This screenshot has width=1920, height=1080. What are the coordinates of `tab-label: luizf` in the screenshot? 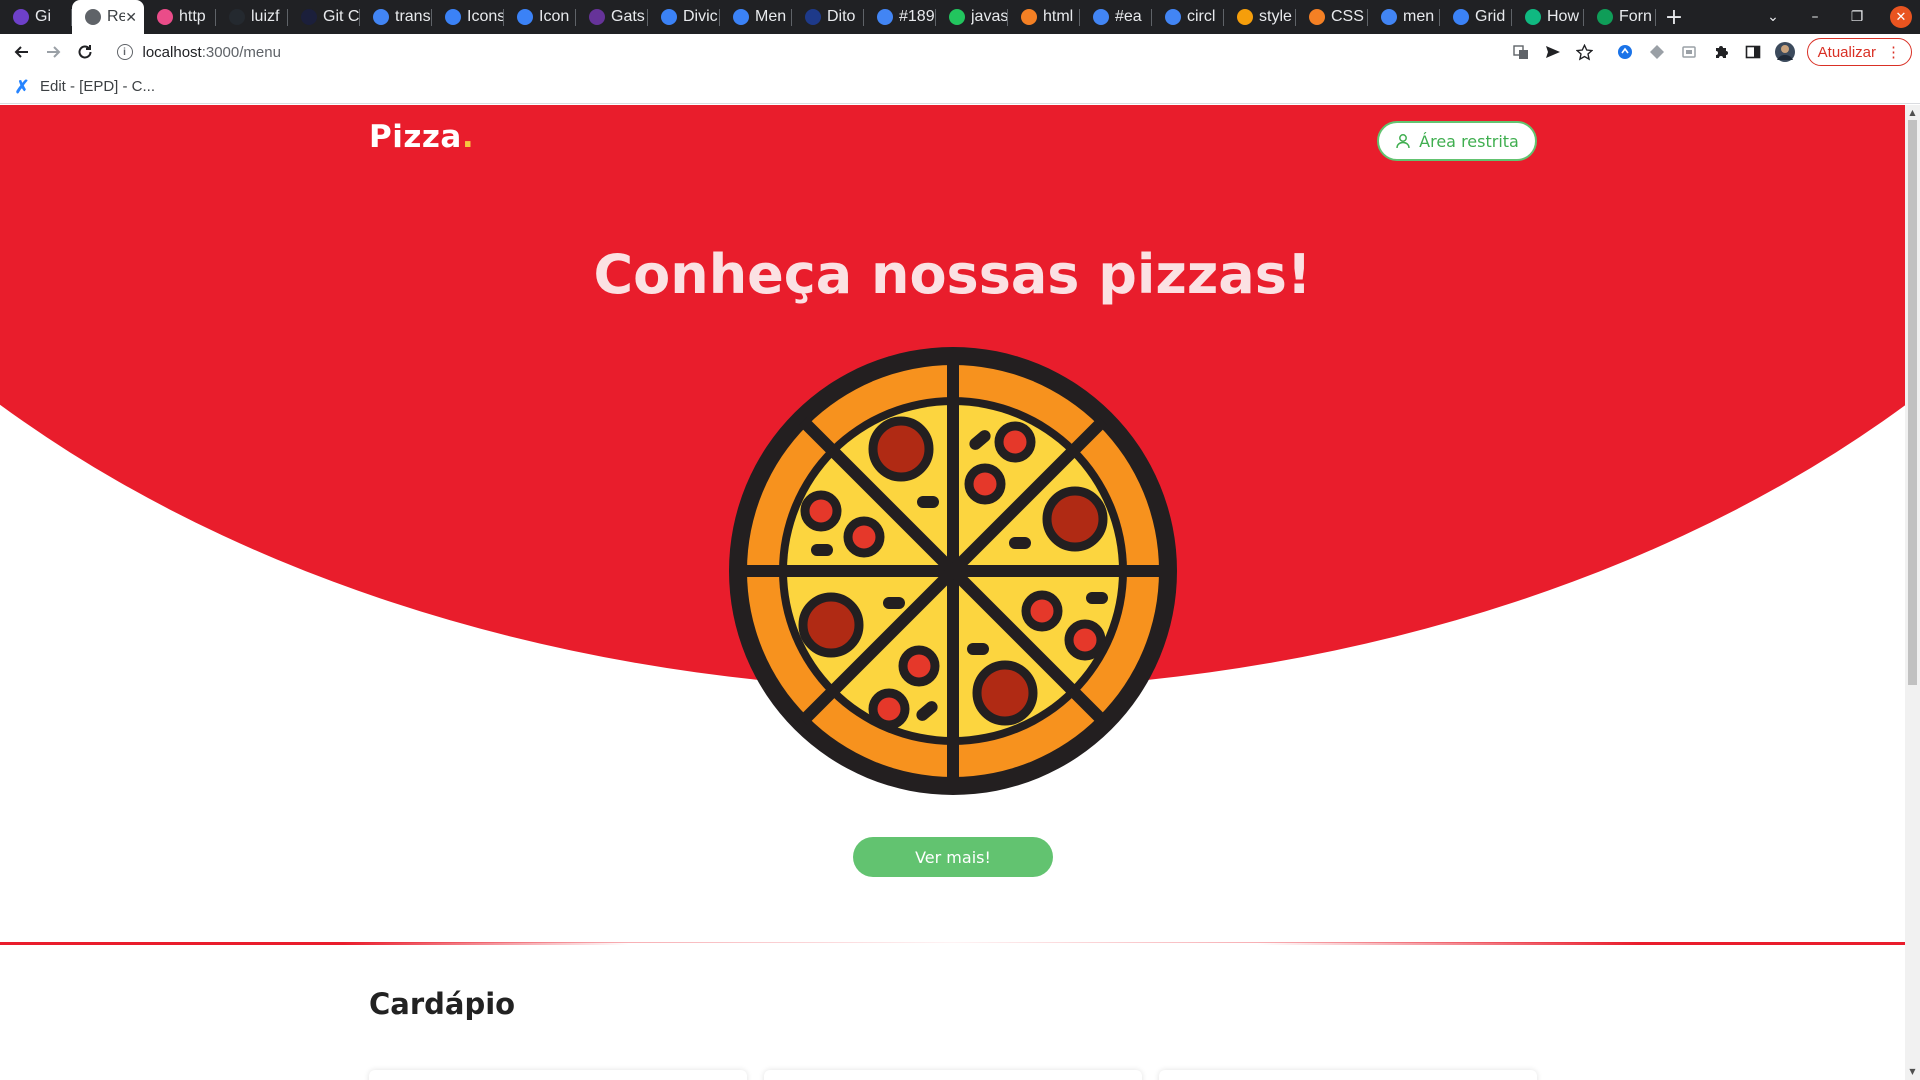 It's located at (265, 16).